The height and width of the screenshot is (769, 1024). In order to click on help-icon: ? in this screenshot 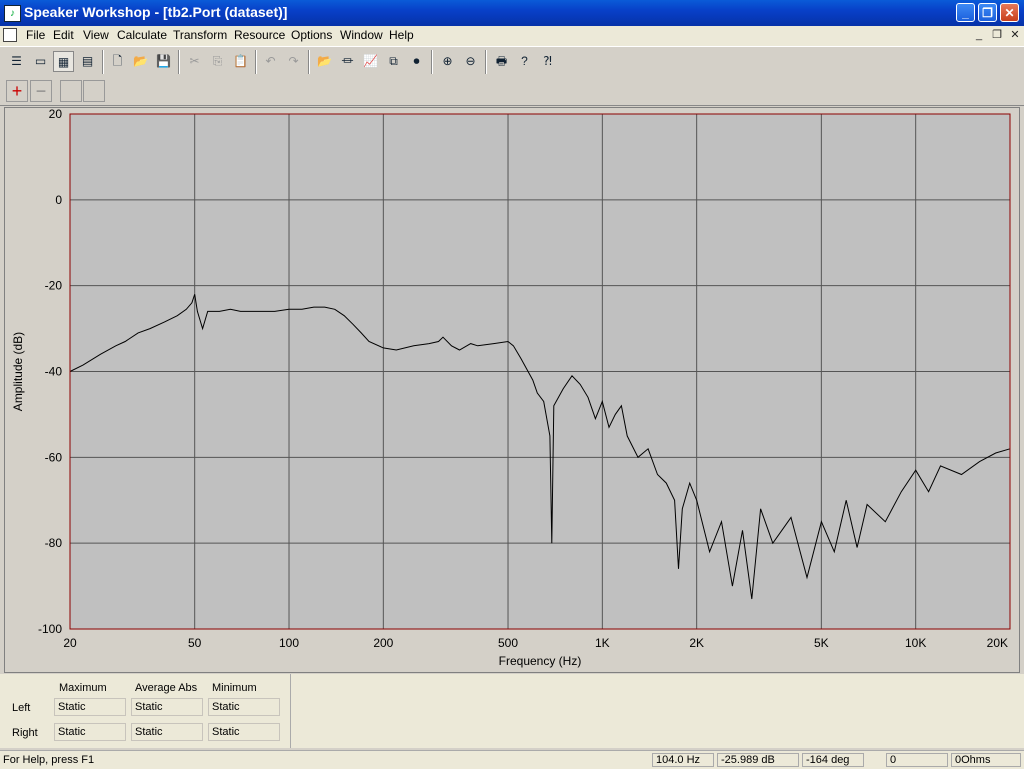, I will do `click(524, 61)`.